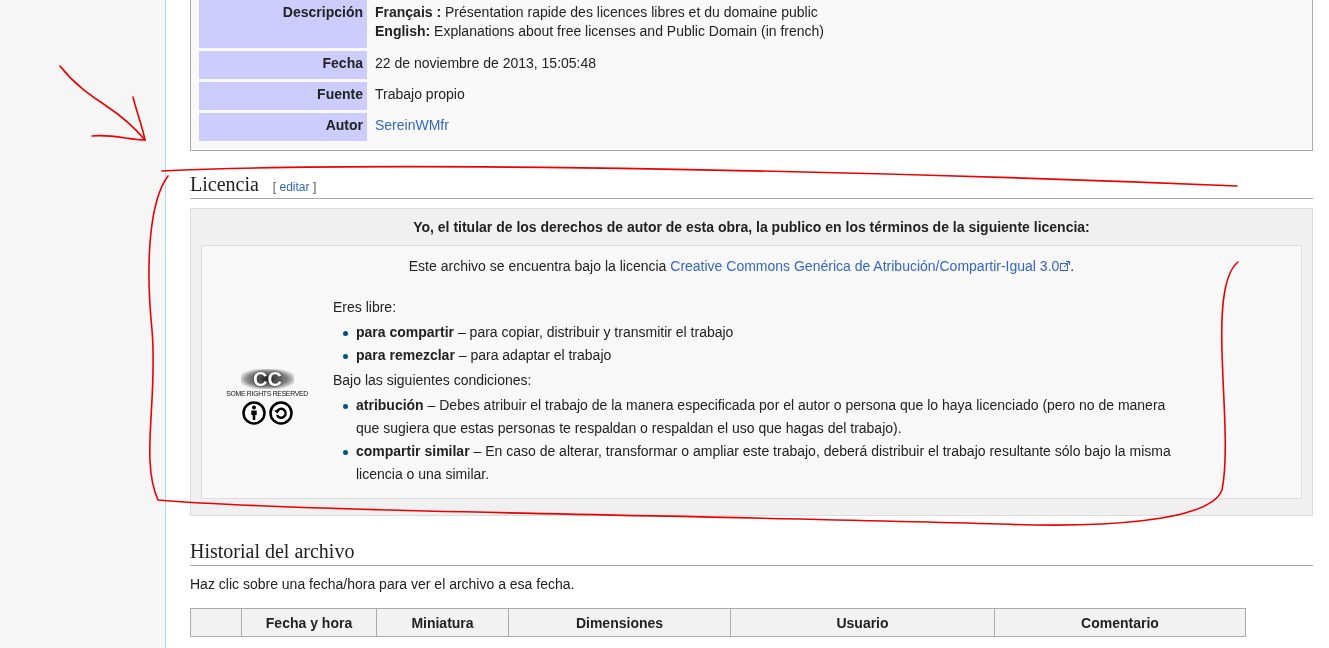  What do you see at coordinates (599, 31) in the screenshot?
I see `field-value: English: Explanations about free licenses and Public Domain (in french)` at bounding box center [599, 31].